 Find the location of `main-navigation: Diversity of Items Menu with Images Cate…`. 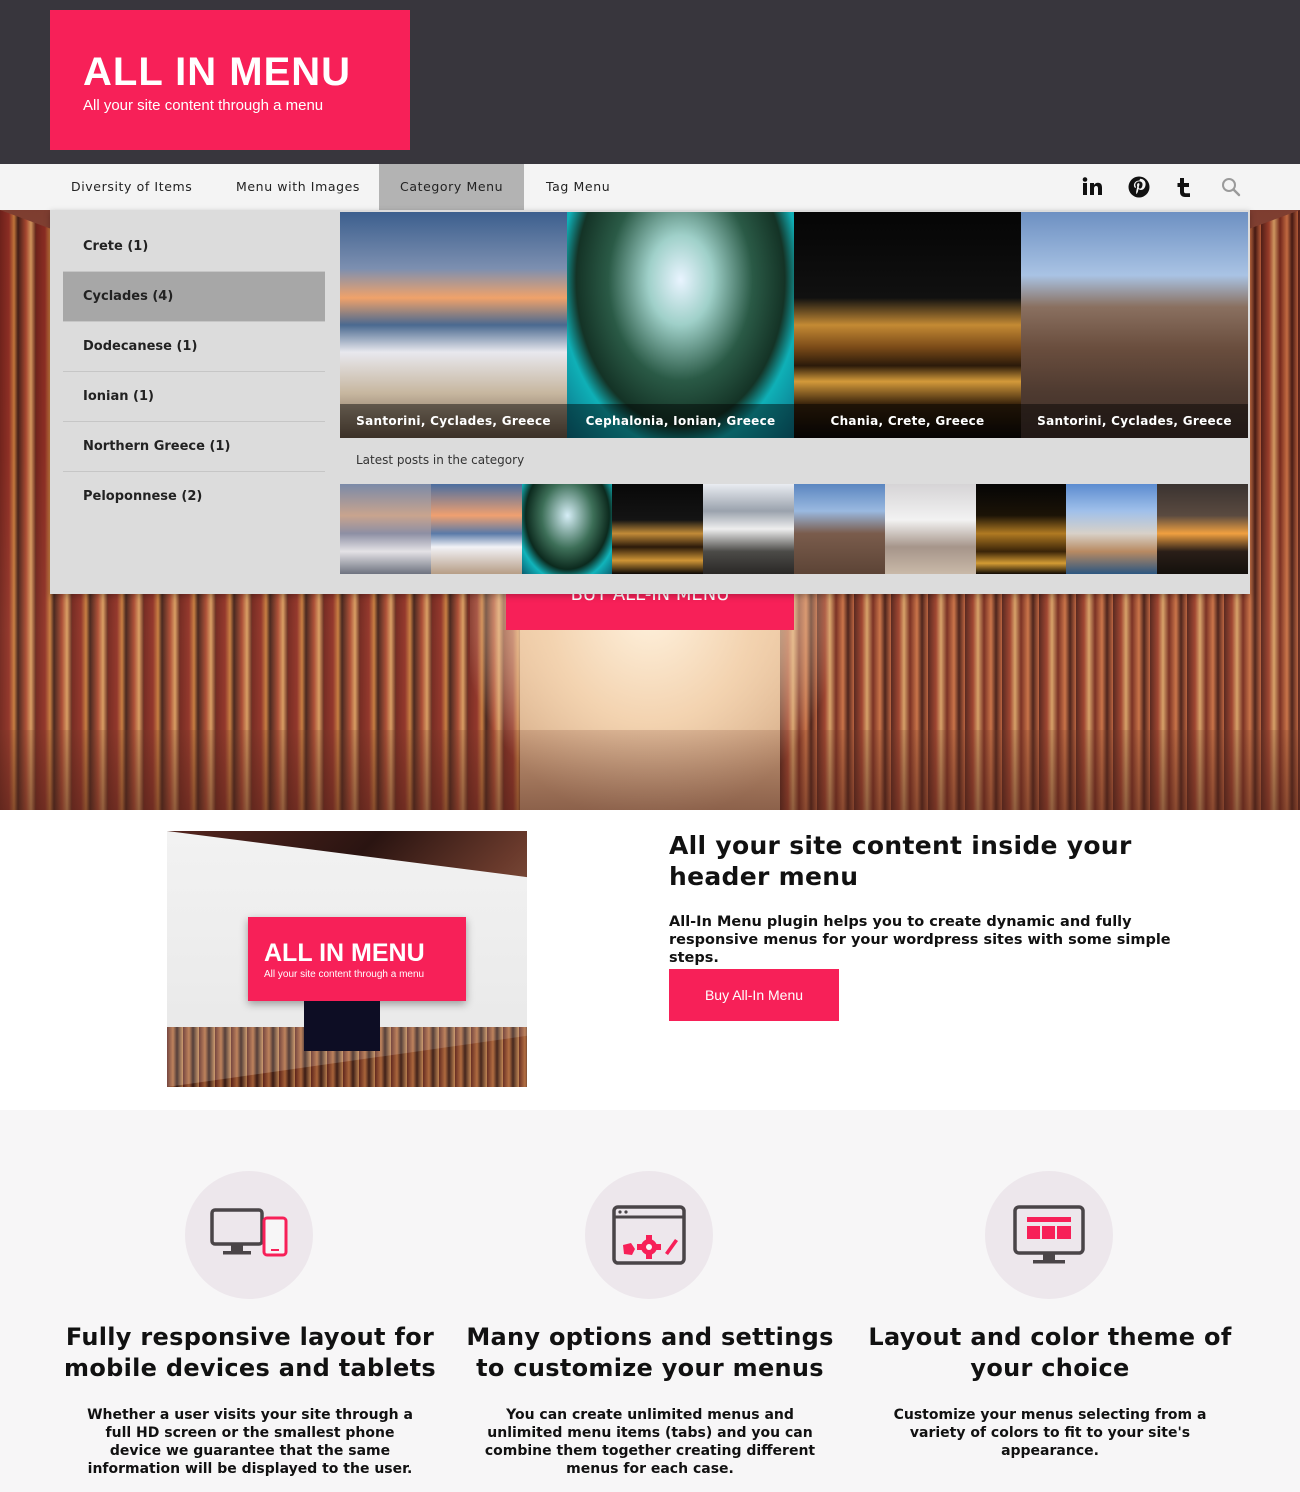

main-navigation: Diversity of Items Menu with Images Cate… is located at coordinates (650, 187).